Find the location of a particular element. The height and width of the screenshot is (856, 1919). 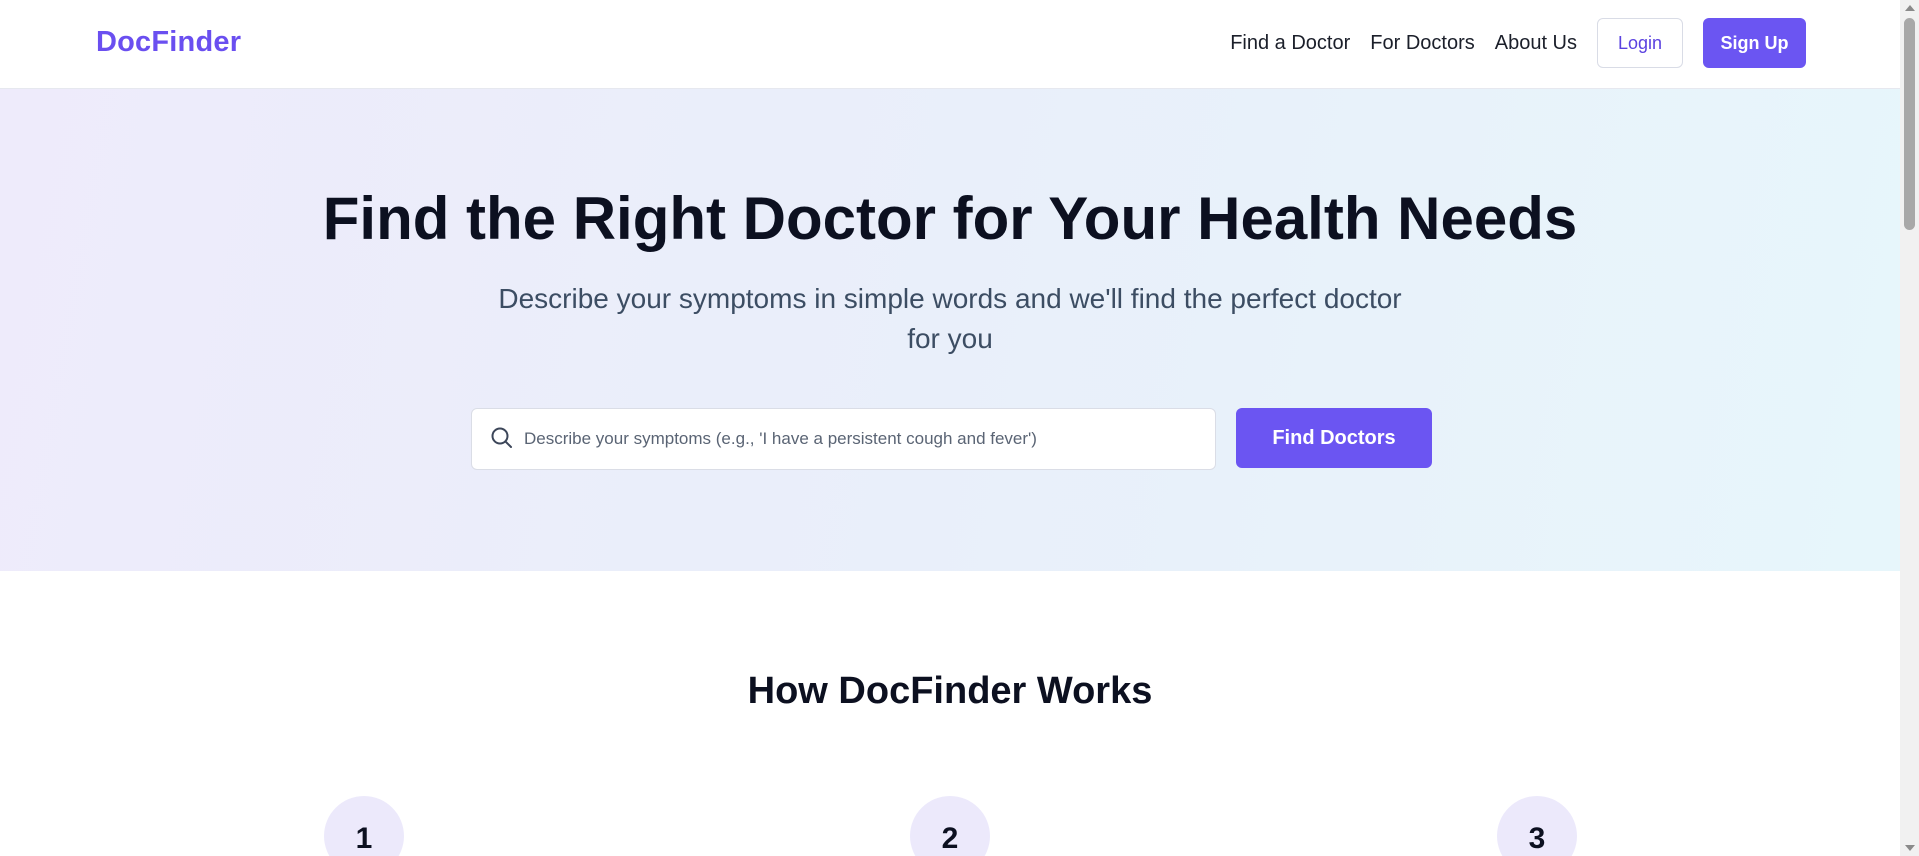

search-icon is located at coordinates (502, 438).